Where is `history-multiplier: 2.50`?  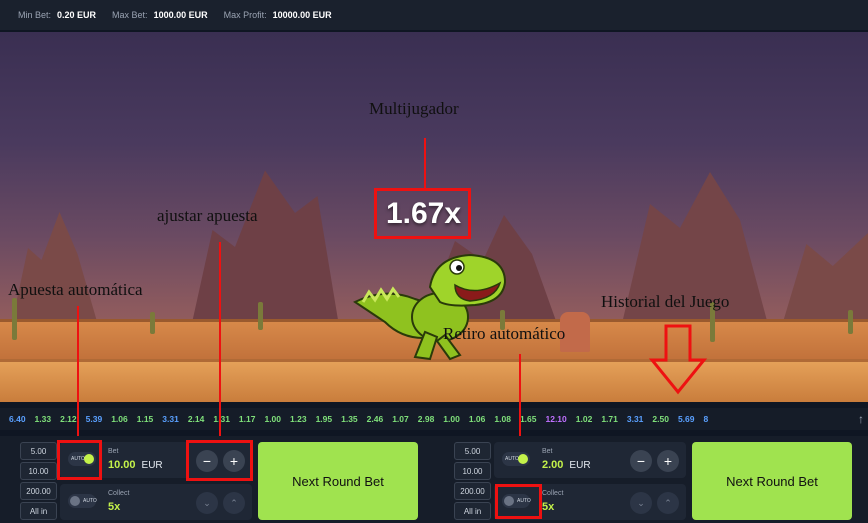 history-multiplier: 2.50 is located at coordinates (660, 419).